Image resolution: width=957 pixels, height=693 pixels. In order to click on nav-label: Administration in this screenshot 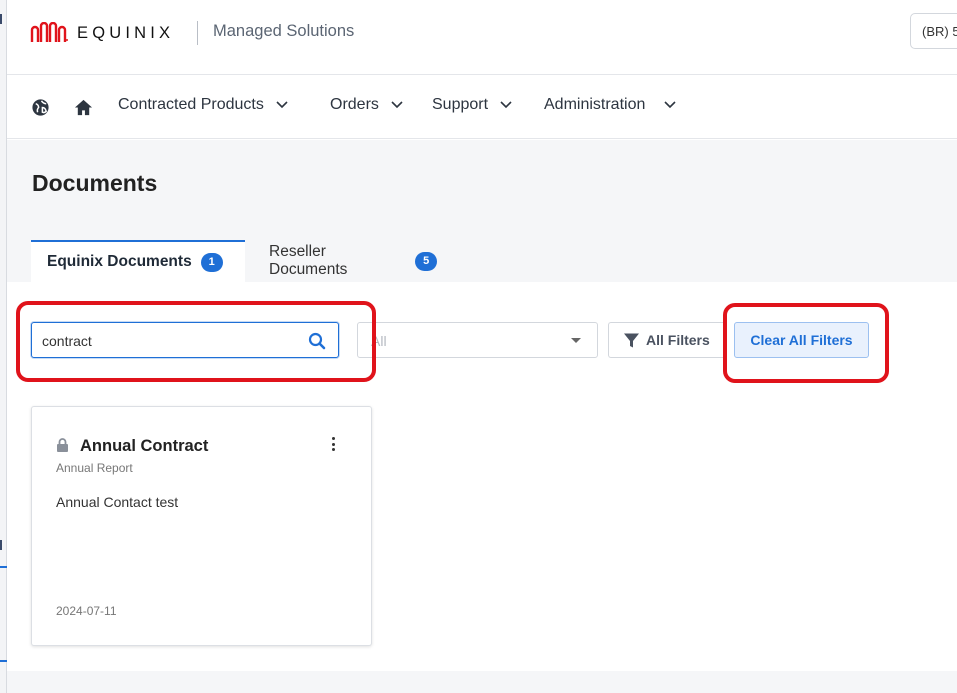, I will do `click(595, 104)`.